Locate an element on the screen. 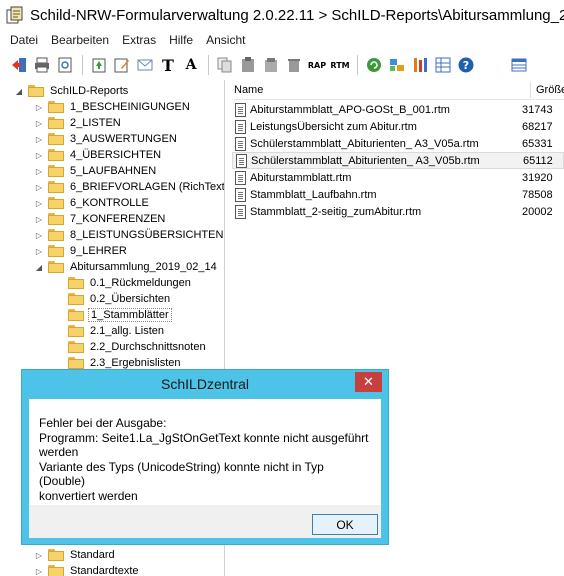 This screenshot has height=576, width=564. tree-node: ▷ 8_LEISTUNGSÜBERSICHTEN (M. is located at coordinates (129, 235).